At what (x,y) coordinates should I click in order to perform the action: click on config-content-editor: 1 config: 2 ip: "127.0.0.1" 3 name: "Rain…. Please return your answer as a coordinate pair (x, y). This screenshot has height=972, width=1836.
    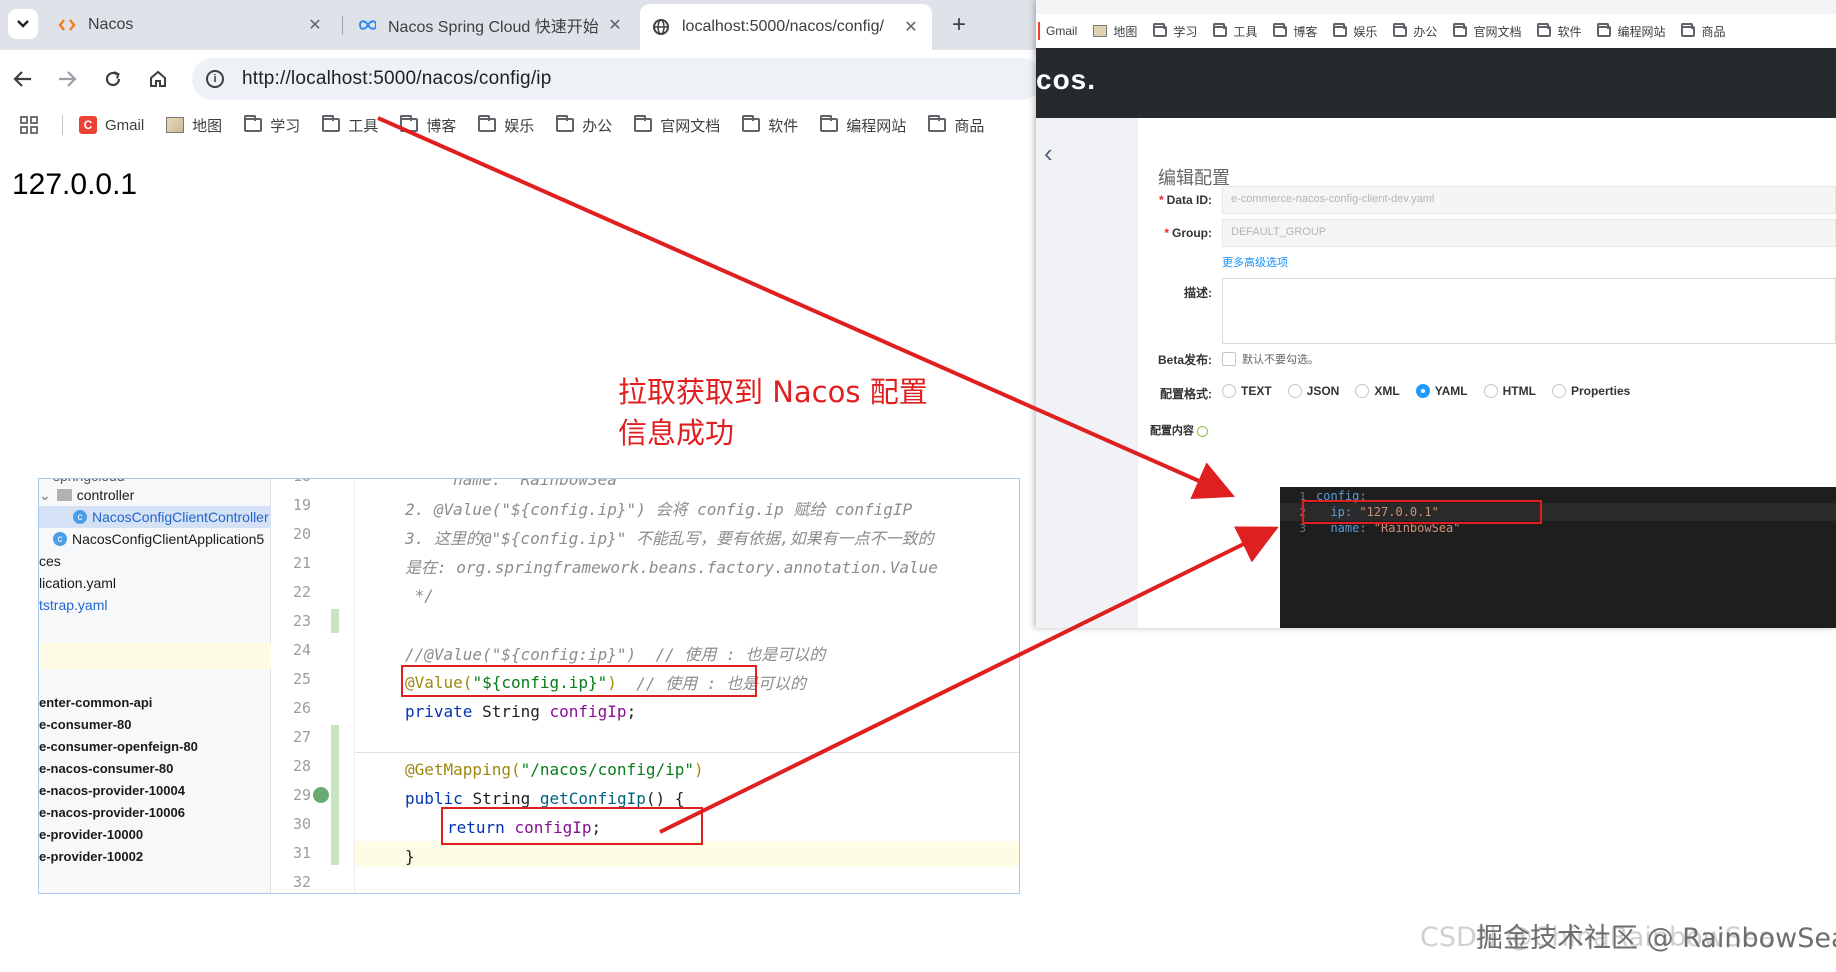
    Looking at the image, I should click on (1558, 557).